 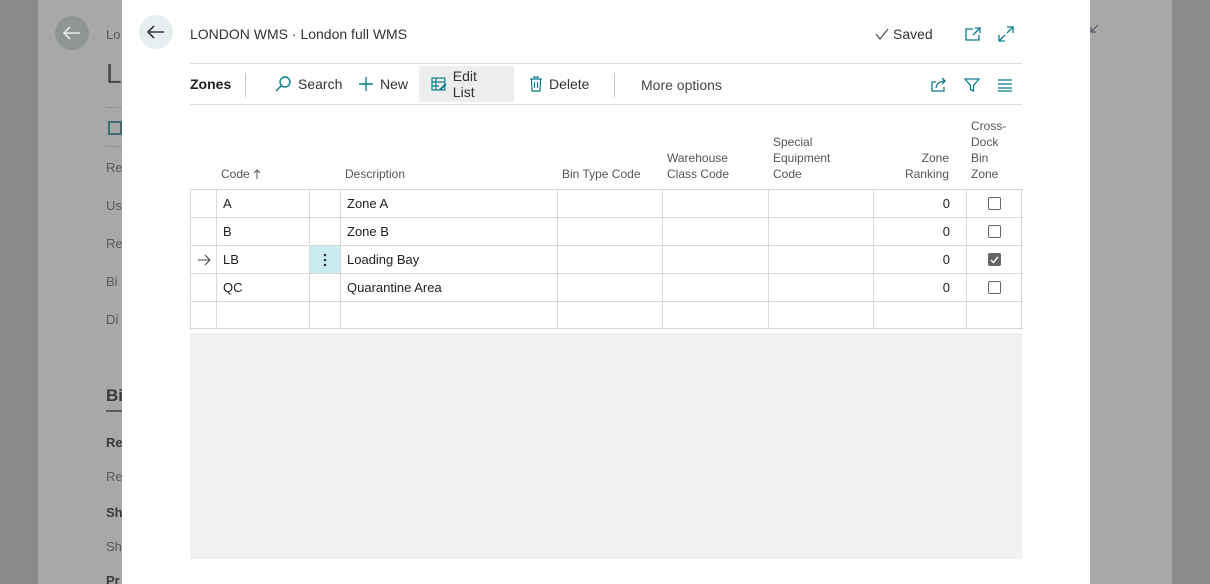 I want to click on table-row: QC Quarantine Area 0, so click(x=607, y=287).